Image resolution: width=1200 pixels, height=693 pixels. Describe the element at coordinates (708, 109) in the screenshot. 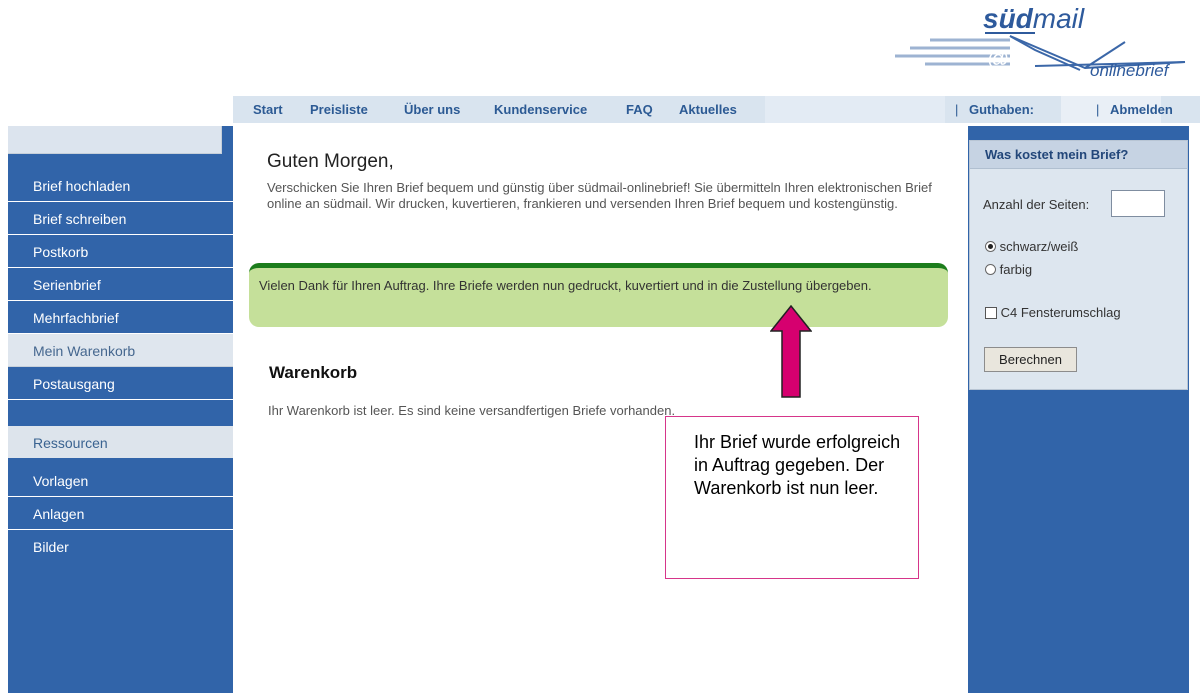

I see `nav-aktuelles: Aktuelles` at that location.